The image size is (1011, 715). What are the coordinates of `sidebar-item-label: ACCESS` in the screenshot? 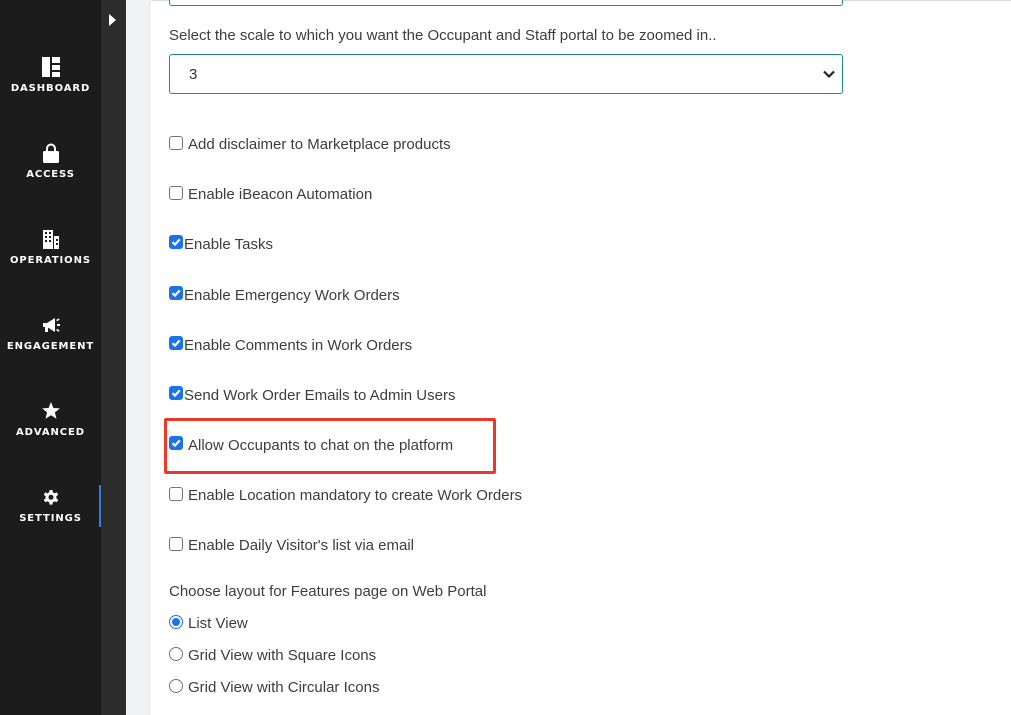 It's located at (50, 174).